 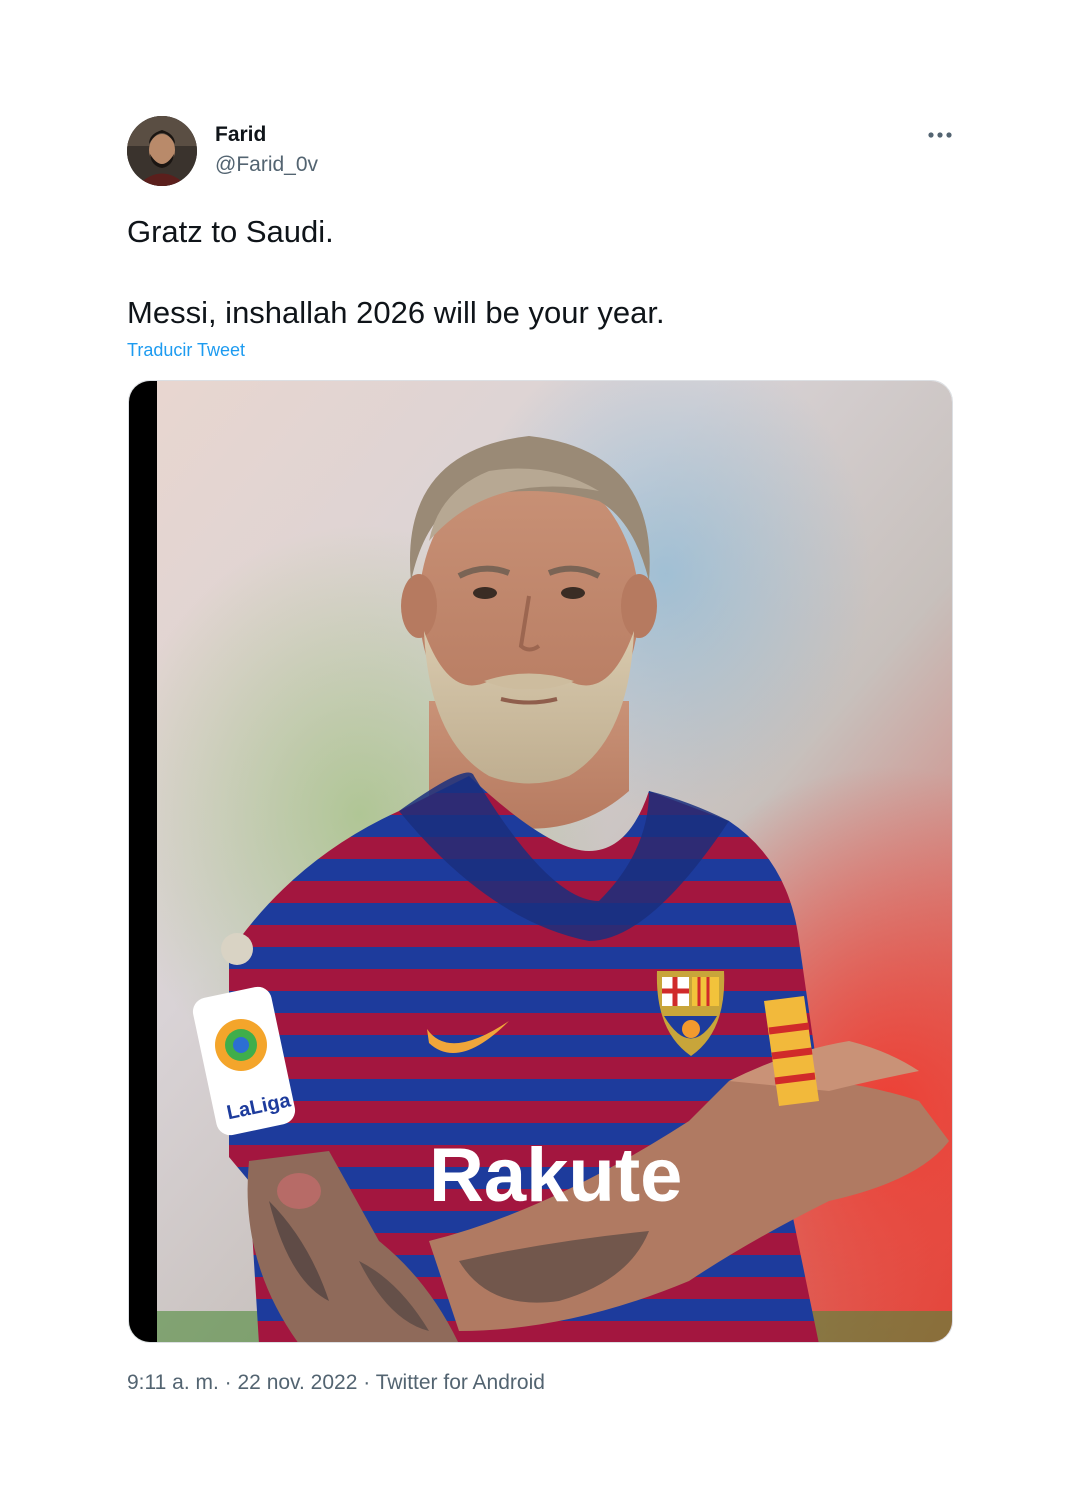 I want to click on author-avatar, so click(x=162, y=151).